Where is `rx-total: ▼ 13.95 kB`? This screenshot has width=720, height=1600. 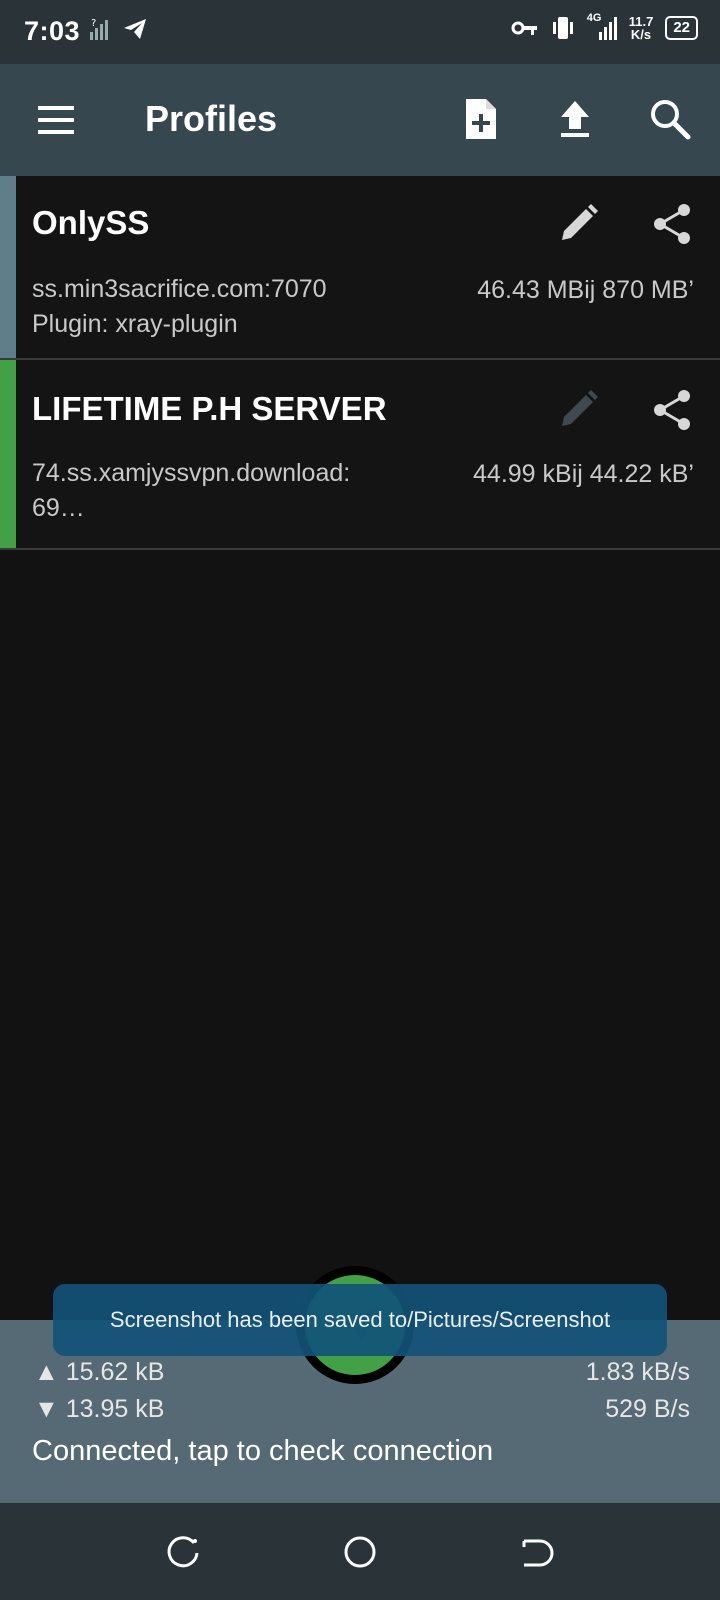
rx-total: ▼ 13.95 kB is located at coordinates (99, 1409).